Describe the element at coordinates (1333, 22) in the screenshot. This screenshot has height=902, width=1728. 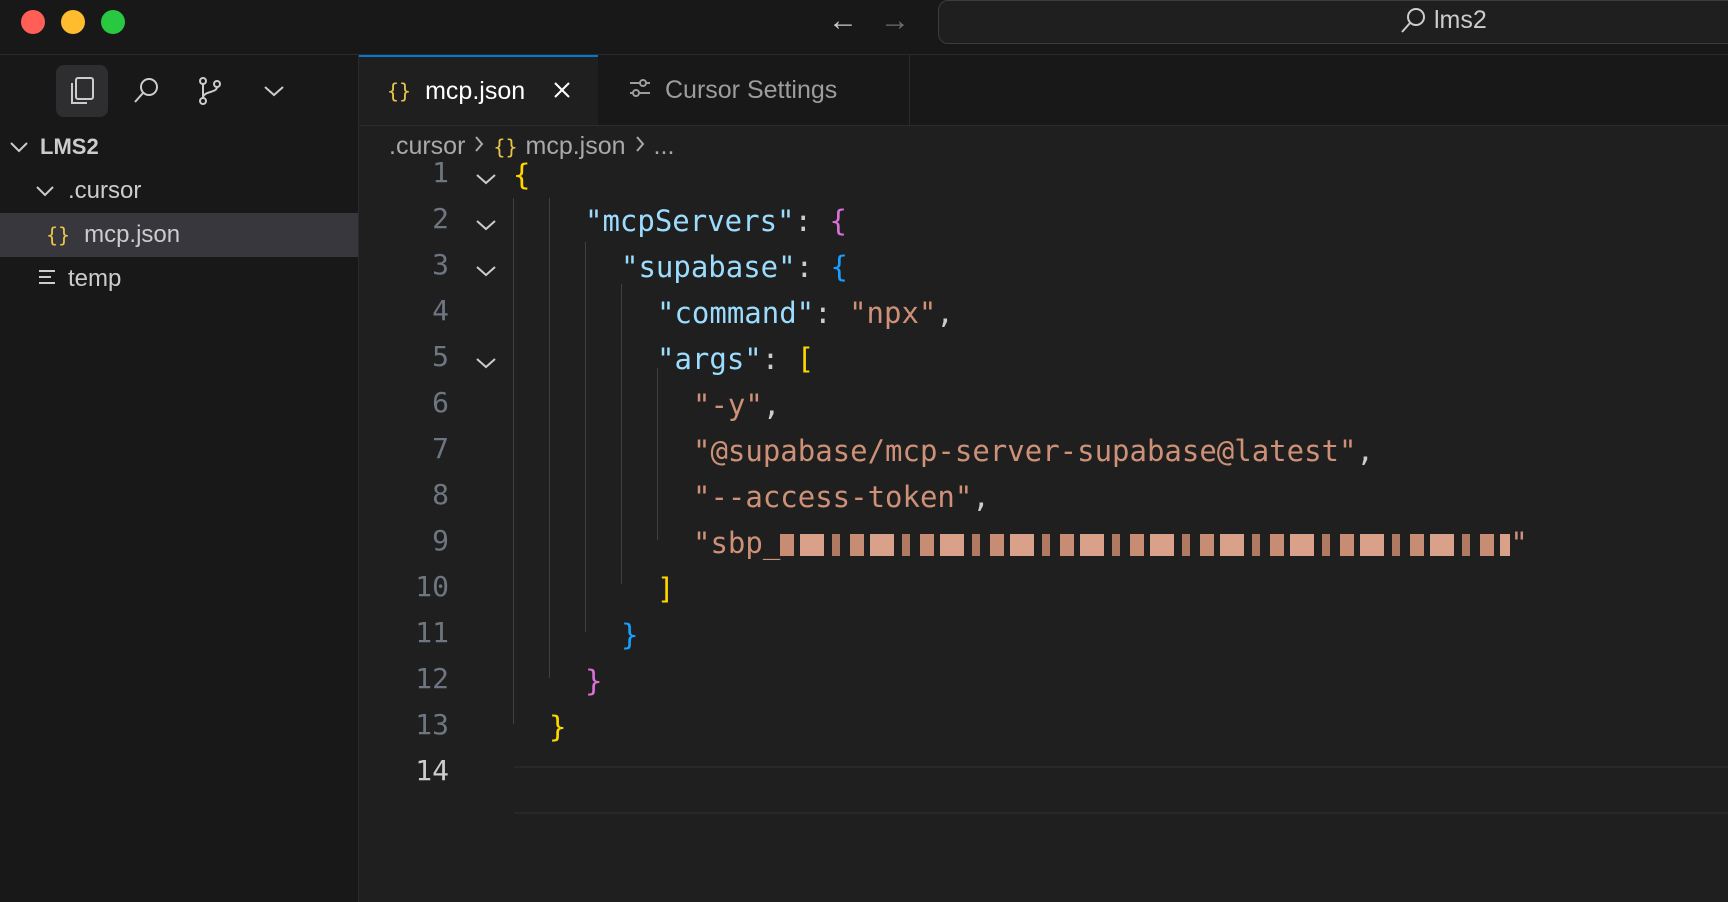
I see `command-center-search` at that location.